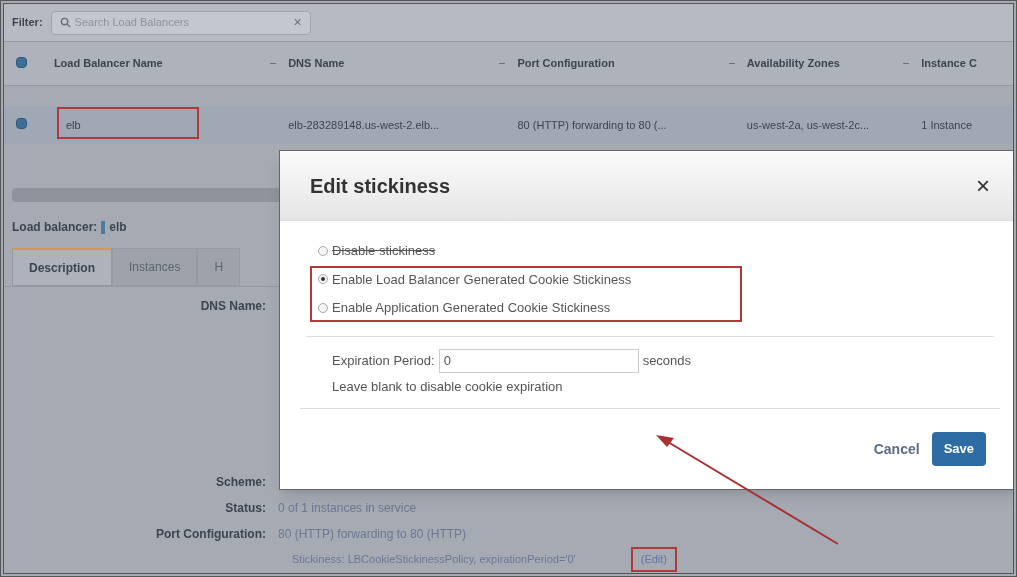  Describe the element at coordinates (947, 124) in the screenshot. I see `table-cell: 1 Instance` at that location.